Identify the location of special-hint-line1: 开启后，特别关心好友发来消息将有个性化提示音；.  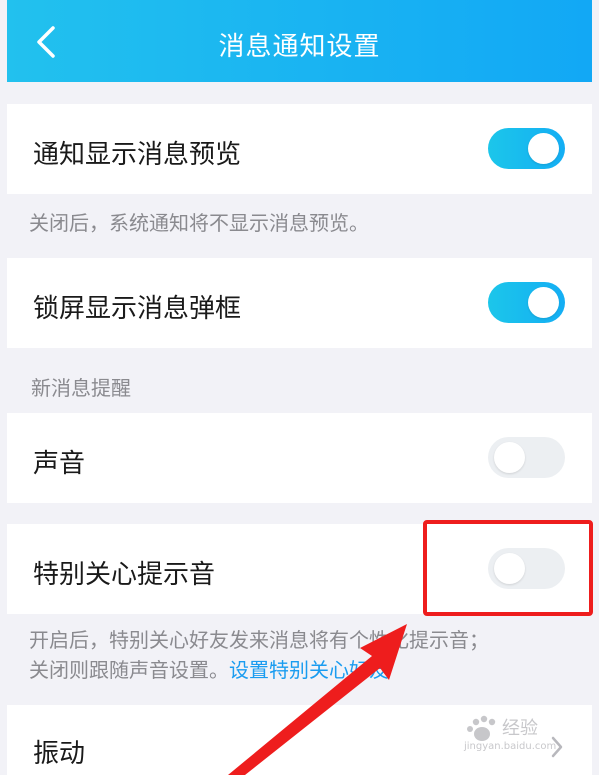
(259, 640).